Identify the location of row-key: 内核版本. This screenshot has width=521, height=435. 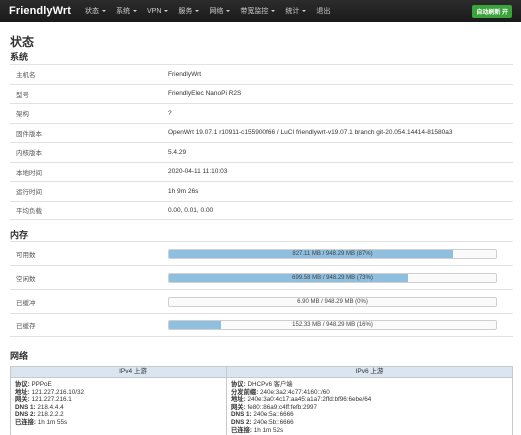
(29, 154).